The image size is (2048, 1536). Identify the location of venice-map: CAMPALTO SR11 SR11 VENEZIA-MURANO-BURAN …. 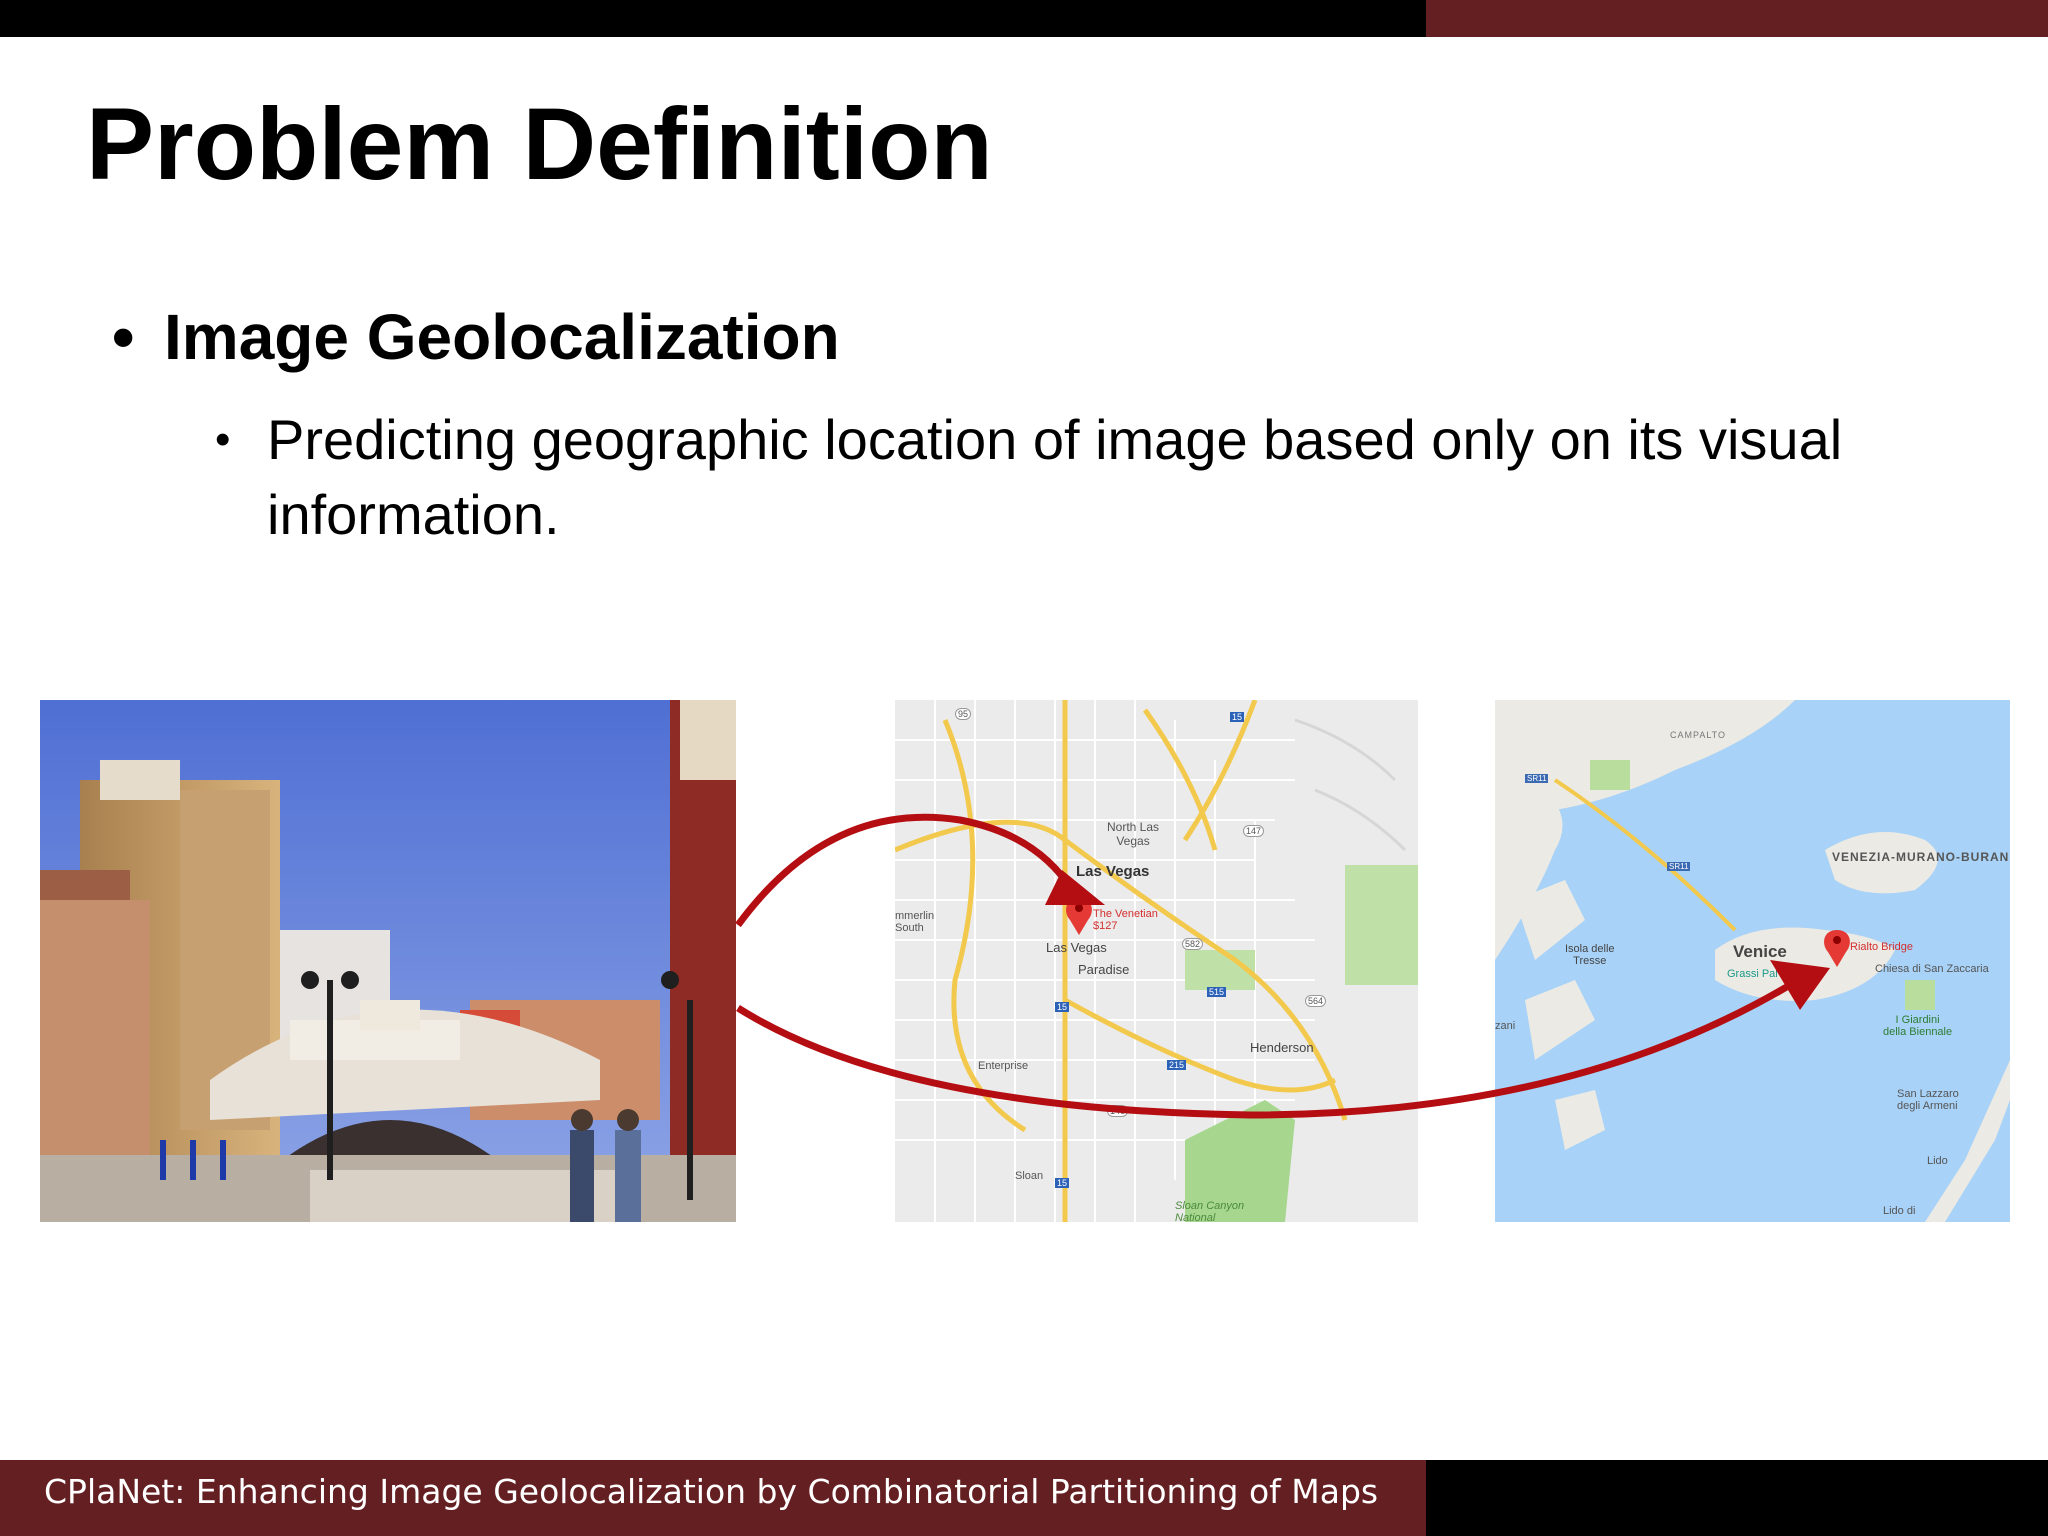
(1752, 961).